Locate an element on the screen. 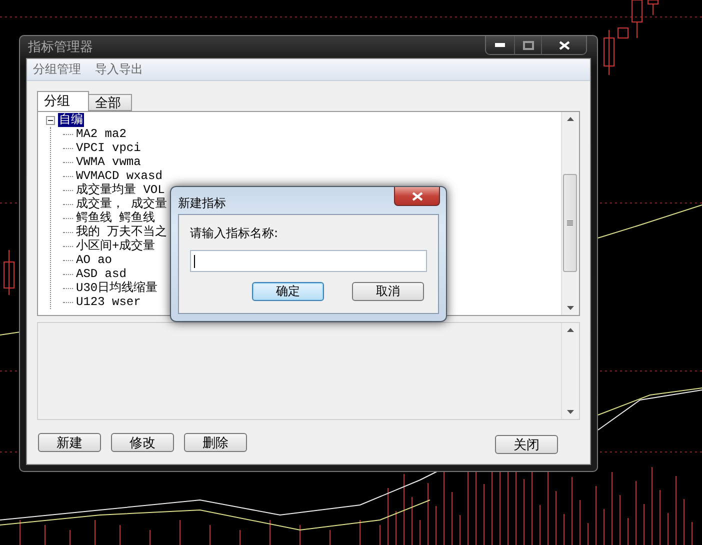  name-input-field is located at coordinates (308, 261).